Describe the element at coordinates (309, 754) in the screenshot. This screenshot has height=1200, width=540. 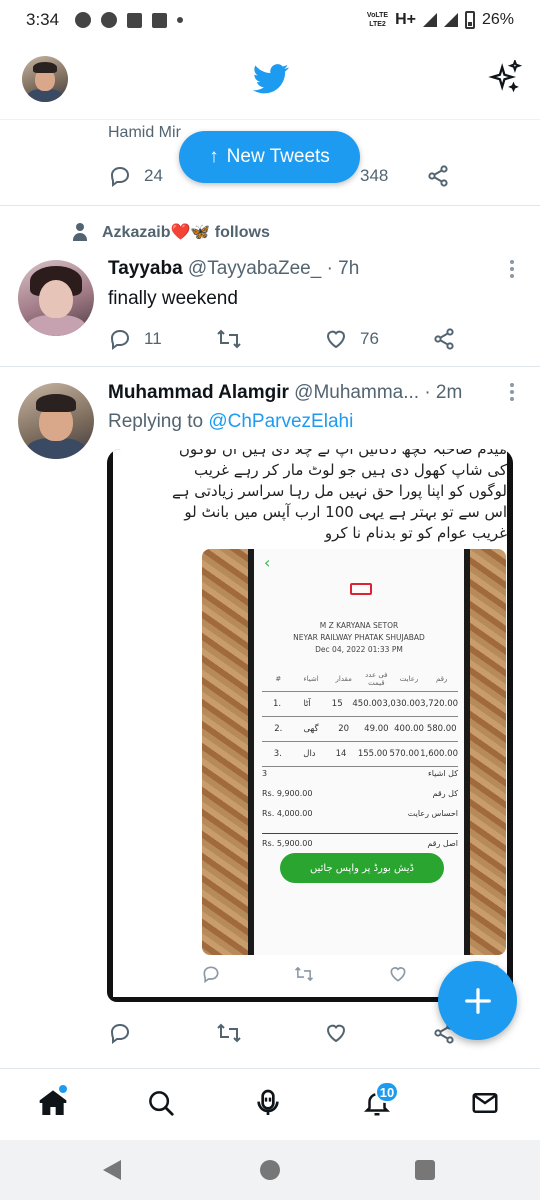
I see `receipt-cell: دال` at that location.